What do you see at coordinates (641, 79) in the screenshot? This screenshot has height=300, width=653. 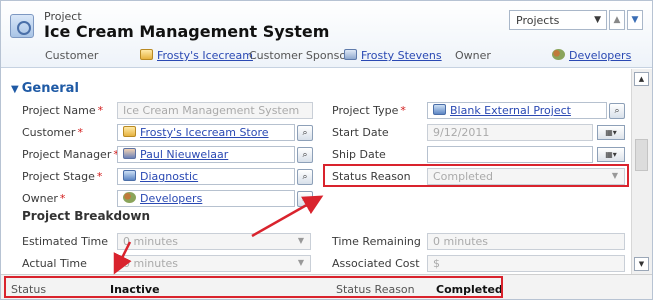 I see `scroll-up-icon: ▲` at bounding box center [641, 79].